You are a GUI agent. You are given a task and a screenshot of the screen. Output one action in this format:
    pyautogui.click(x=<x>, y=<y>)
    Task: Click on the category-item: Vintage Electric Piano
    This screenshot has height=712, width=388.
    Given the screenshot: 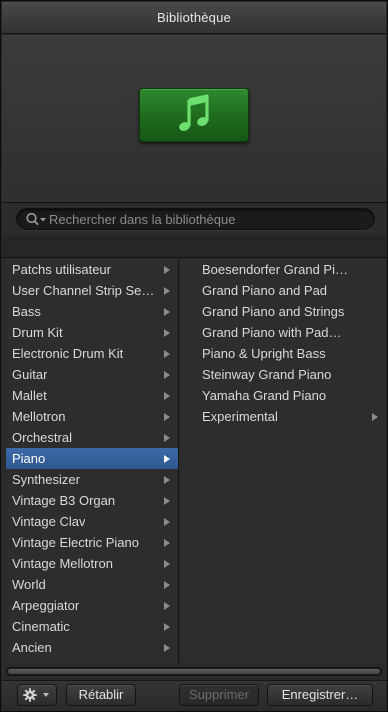 What is the action you would take?
    pyautogui.click(x=92, y=542)
    